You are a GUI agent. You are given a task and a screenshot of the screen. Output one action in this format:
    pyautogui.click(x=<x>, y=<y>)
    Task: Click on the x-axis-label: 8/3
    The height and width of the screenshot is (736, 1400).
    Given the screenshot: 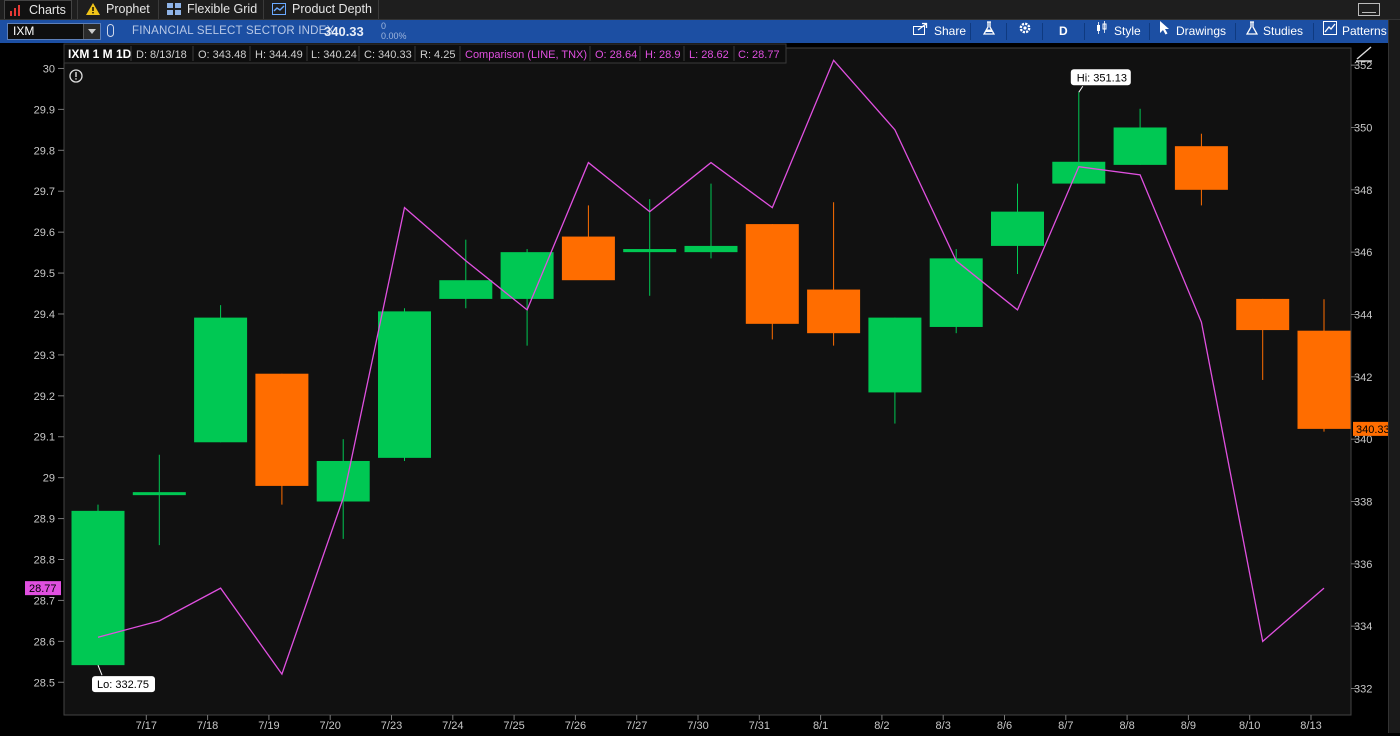 What is the action you would take?
    pyautogui.click(x=943, y=726)
    